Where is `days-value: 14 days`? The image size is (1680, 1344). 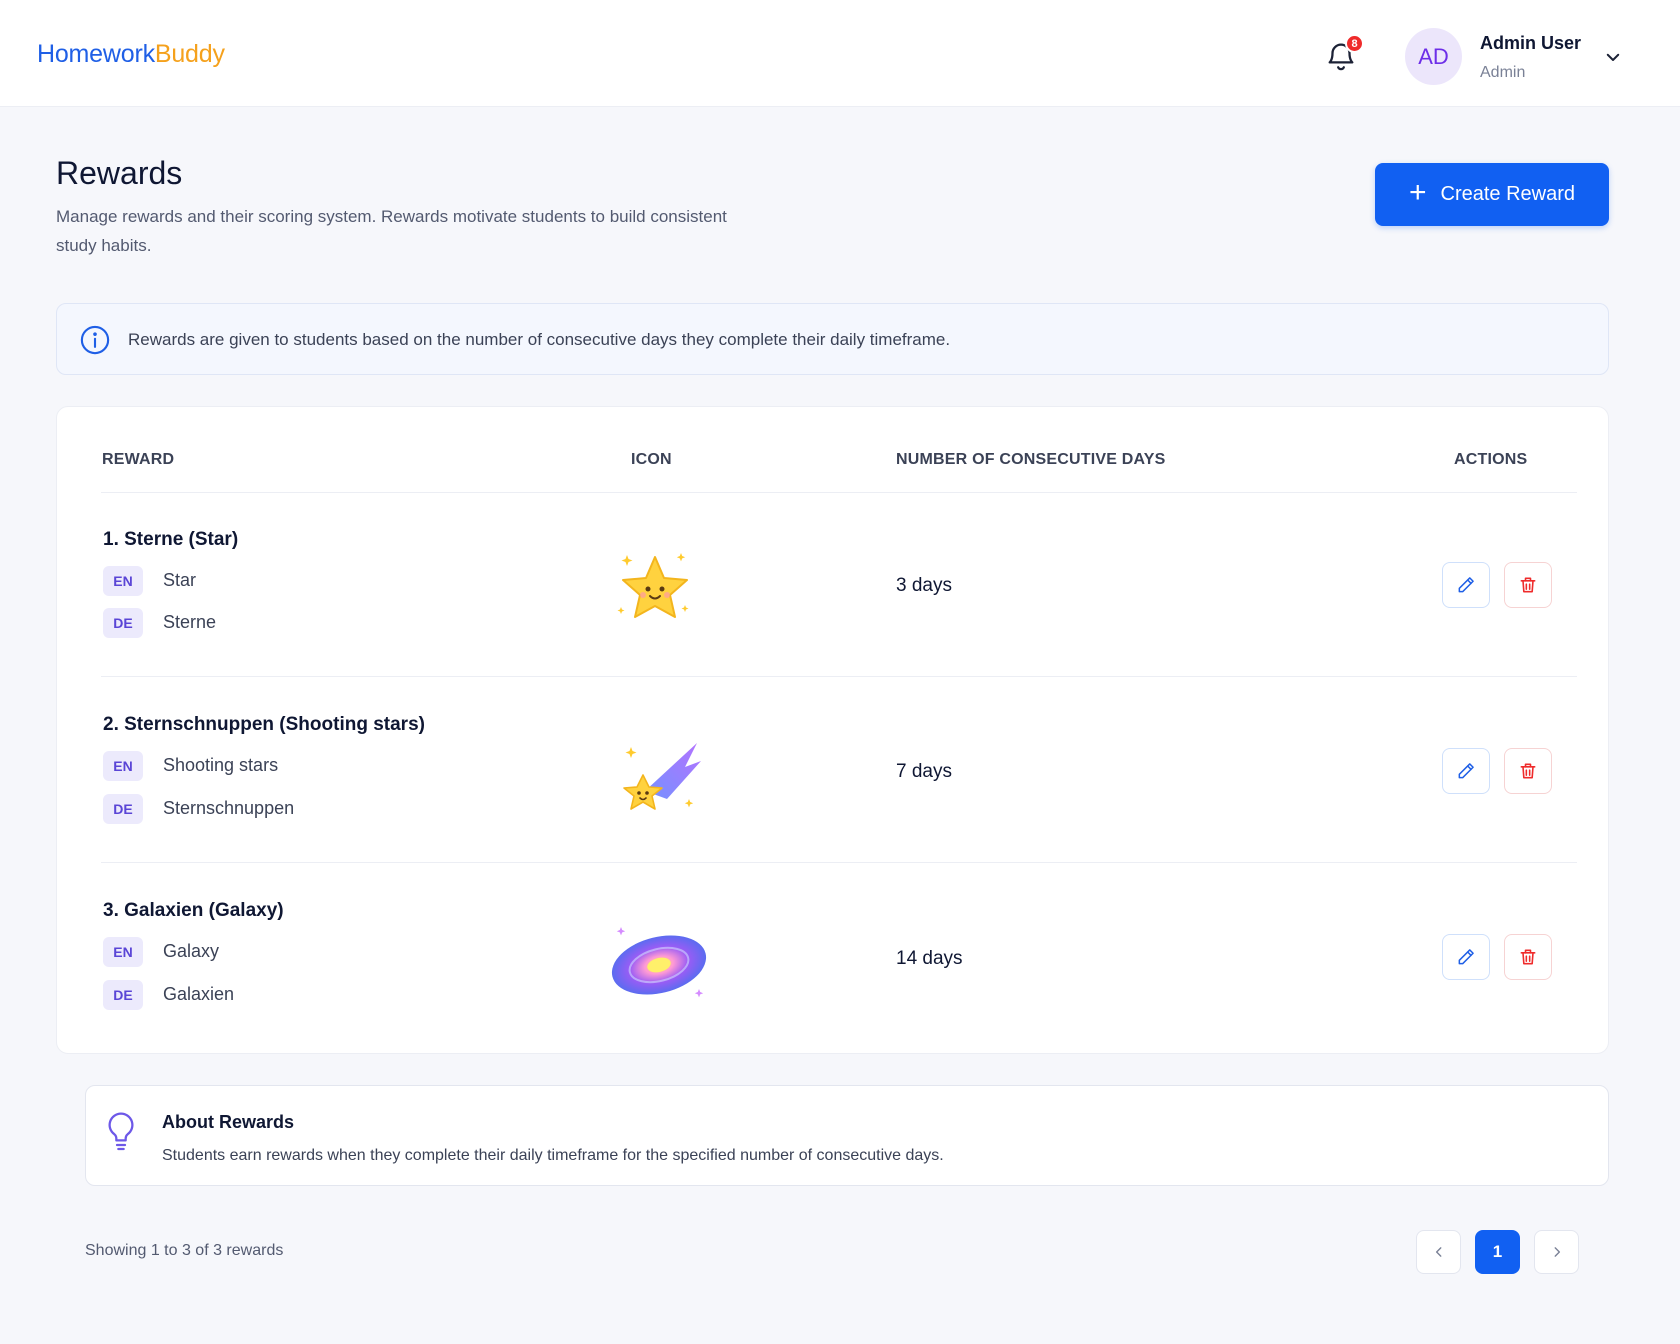
days-value: 14 days is located at coordinates (929, 958).